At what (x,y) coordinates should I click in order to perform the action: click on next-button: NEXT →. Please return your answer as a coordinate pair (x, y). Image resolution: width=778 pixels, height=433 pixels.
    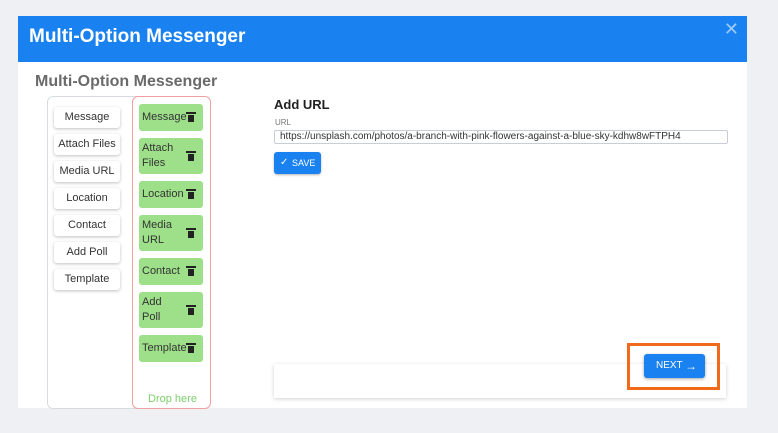
    Looking at the image, I should click on (674, 366).